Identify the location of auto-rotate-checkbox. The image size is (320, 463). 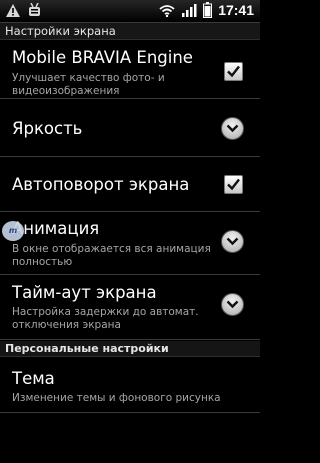
(233, 184).